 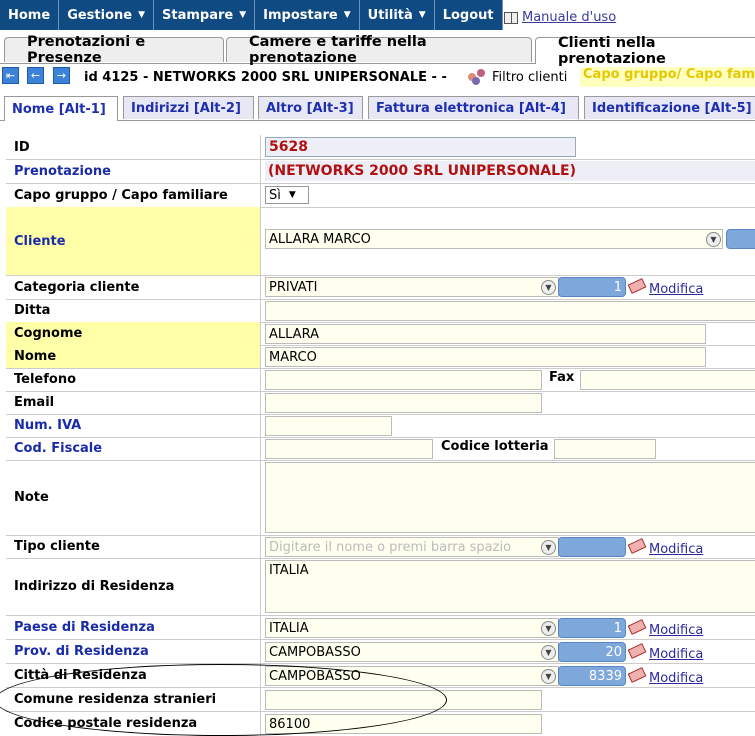 I want to click on prov-modifica-link: Modifica, so click(x=676, y=654).